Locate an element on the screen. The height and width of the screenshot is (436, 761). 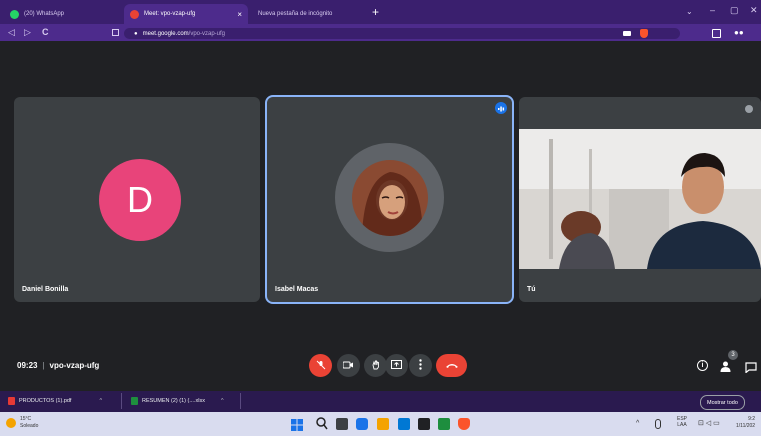
system-clock: 9:2 1/11/202 is located at coordinates (745, 423).